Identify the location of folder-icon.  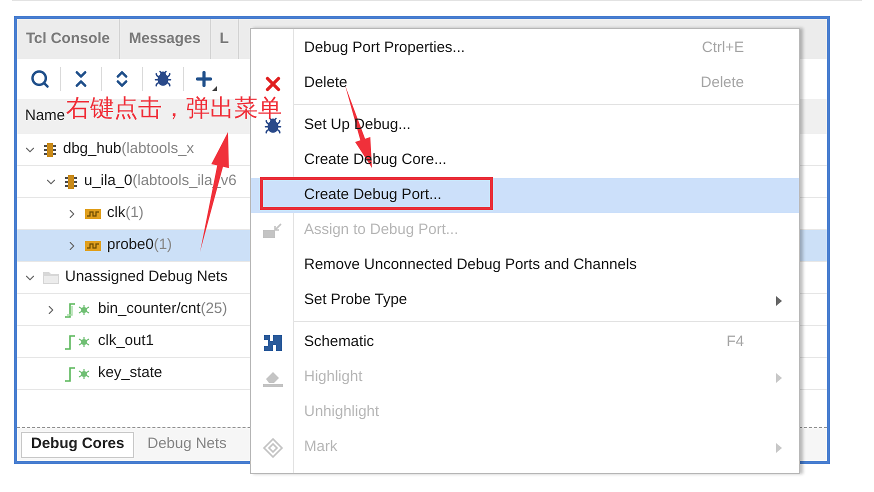
(51, 277).